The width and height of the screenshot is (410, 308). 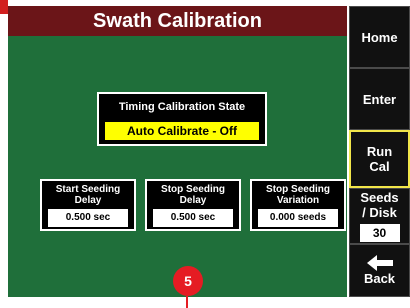 I want to click on corner-marker, so click(x=4, y=7).